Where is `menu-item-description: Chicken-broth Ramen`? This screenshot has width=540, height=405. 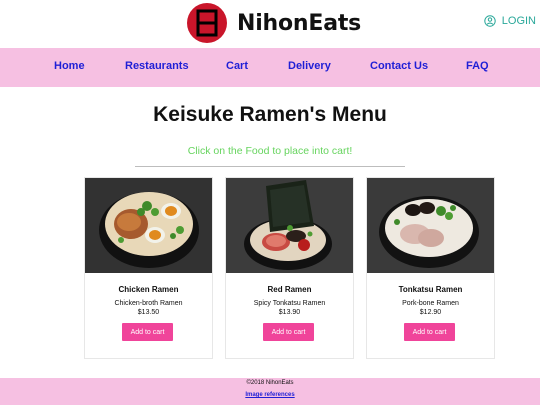
menu-item-description: Chicken-broth Ramen is located at coordinates (148, 303).